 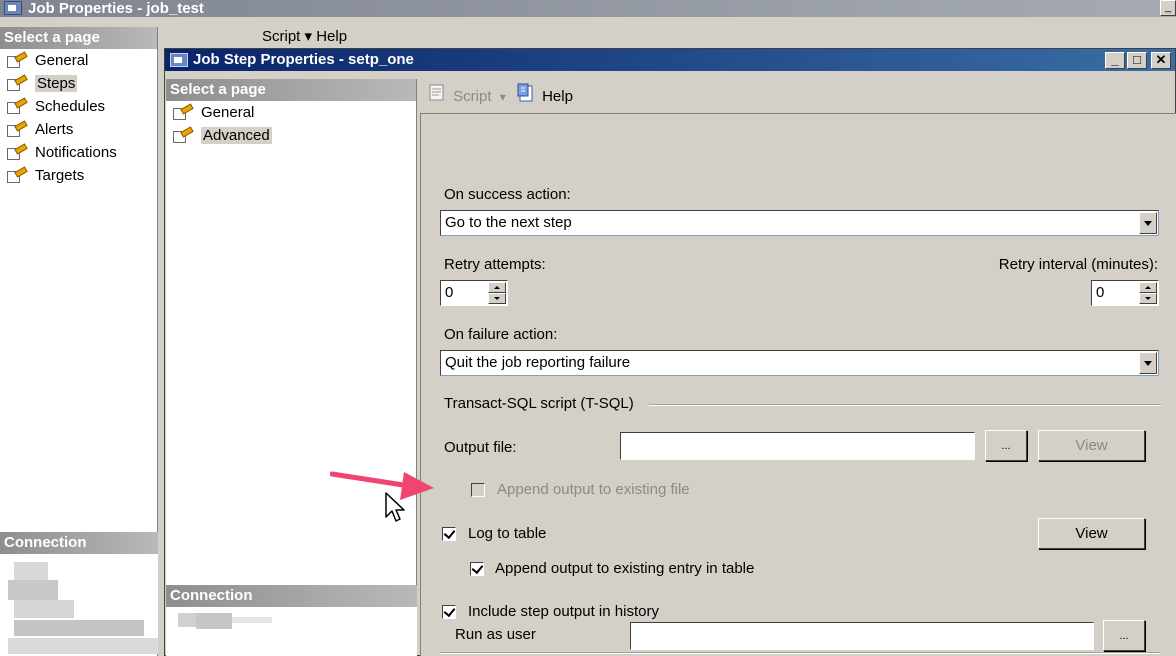 What do you see at coordinates (799, 363) in the screenshot?
I see `on-failure-dropdown: Quit the job reporting failure` at bounding box center [799, 363].